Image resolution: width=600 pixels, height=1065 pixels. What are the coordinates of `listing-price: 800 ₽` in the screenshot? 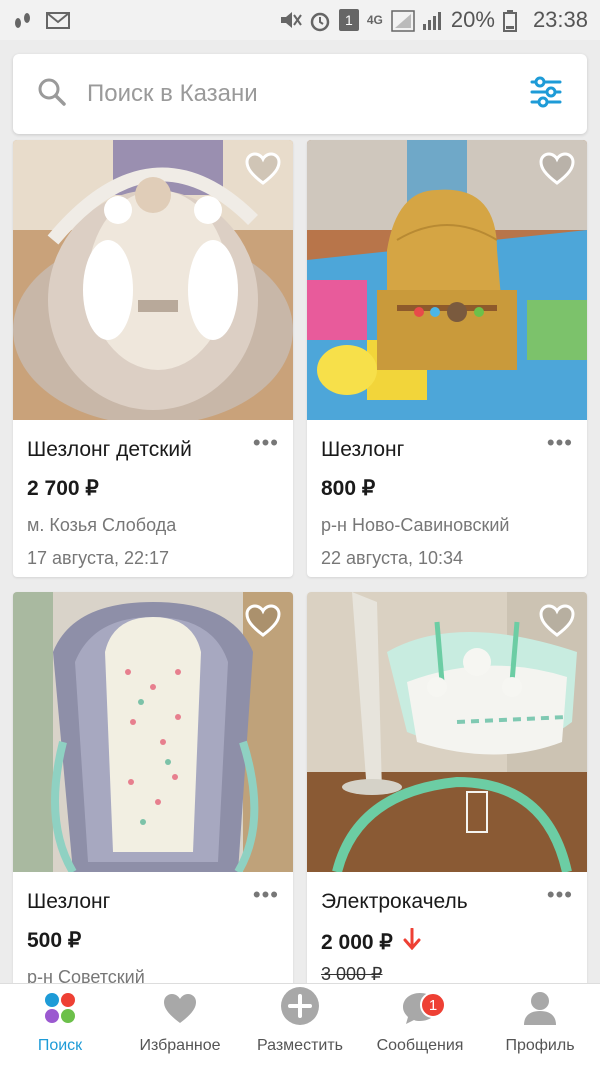 It's located at (447, 488).